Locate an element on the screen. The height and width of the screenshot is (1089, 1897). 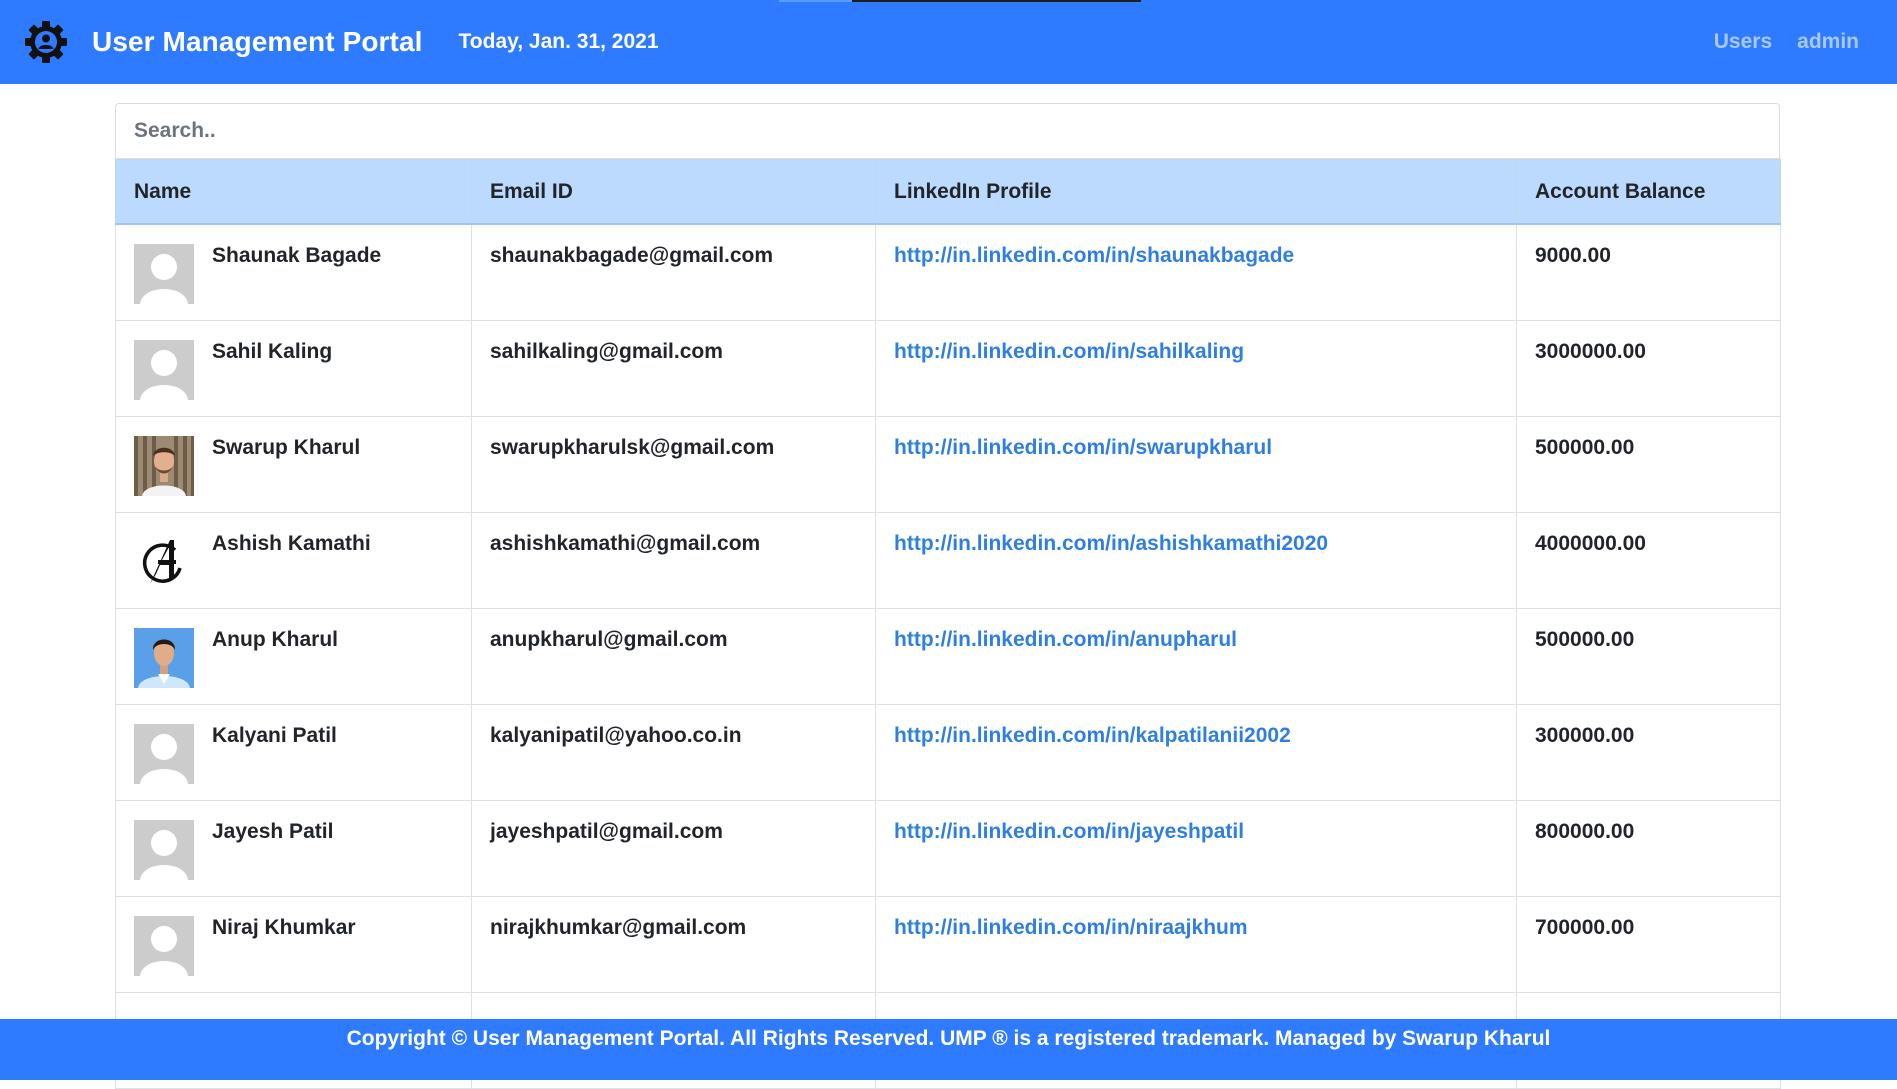
nav-link-admin: admin is located at coordinates (1828, 42).